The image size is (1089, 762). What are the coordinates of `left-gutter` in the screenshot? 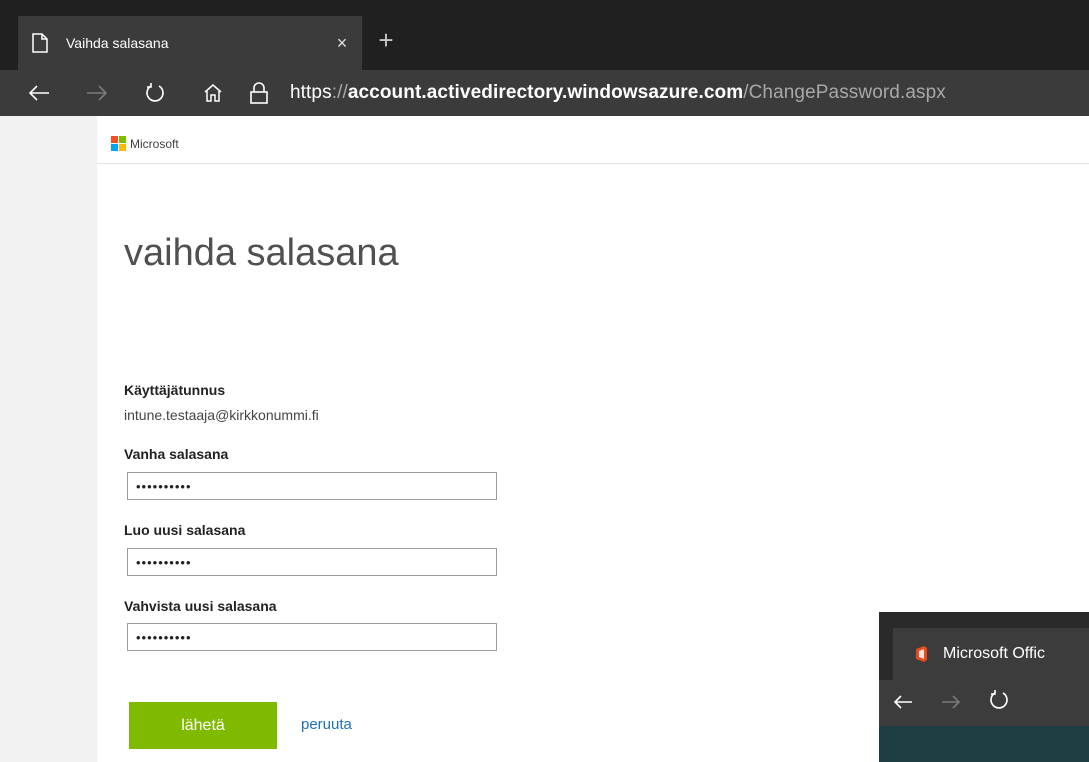 It's located at (48, 439).